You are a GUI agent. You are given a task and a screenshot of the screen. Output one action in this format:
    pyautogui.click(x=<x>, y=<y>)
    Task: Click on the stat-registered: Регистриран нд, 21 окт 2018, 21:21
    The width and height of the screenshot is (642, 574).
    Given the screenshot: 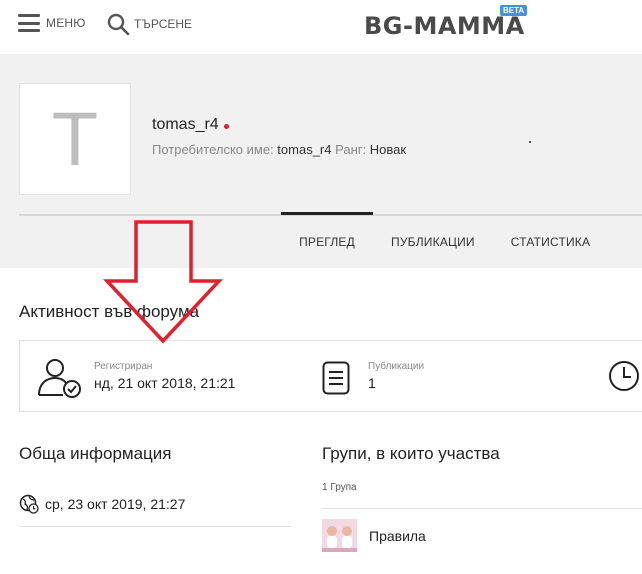 What is the action you would take?
    pyautogui.click(x=170, y=376)
    